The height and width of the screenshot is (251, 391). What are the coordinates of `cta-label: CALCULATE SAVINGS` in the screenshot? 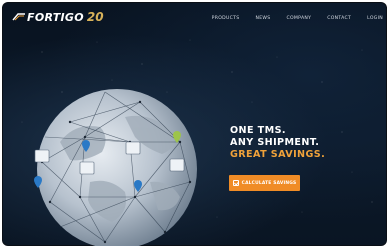 It's located at (269, 183).